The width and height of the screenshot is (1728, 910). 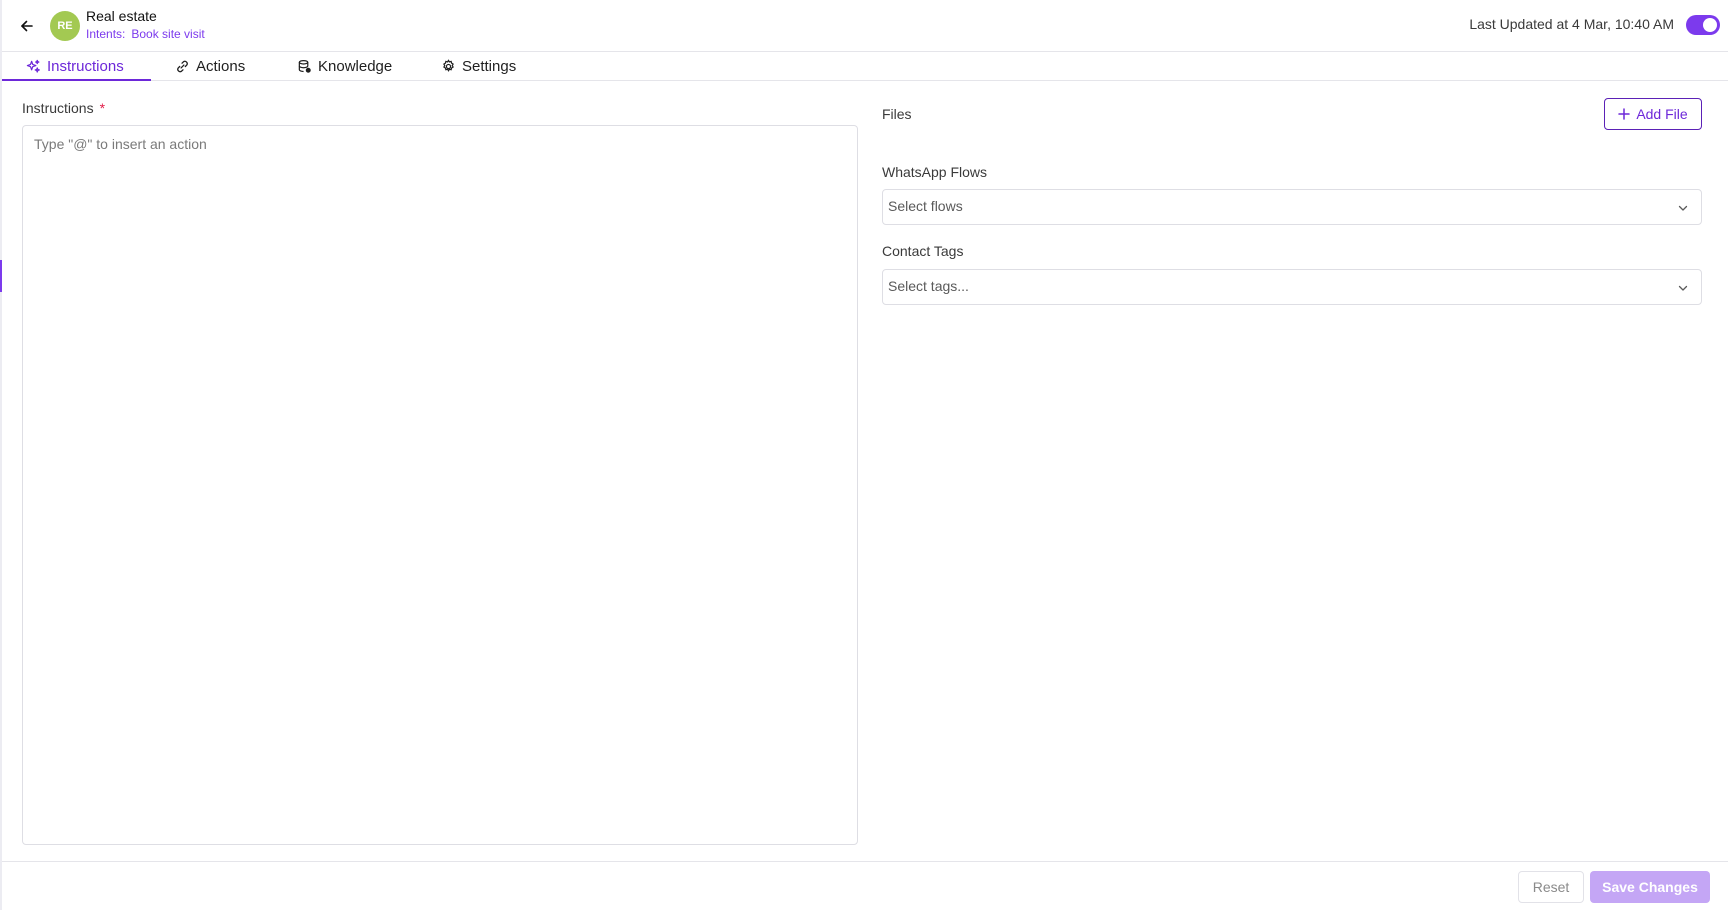 I want to click on instructions-label-text: Instructions, so click(x=58, y=108).